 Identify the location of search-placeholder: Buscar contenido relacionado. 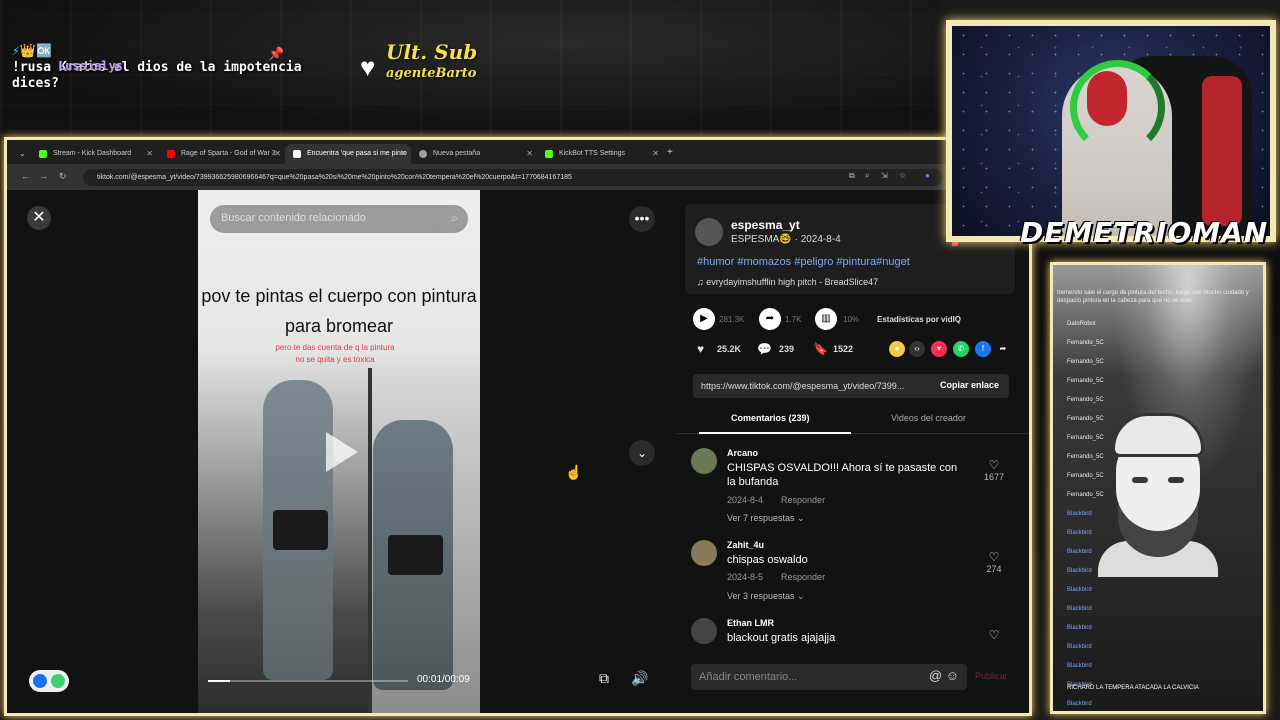
(293, 218).